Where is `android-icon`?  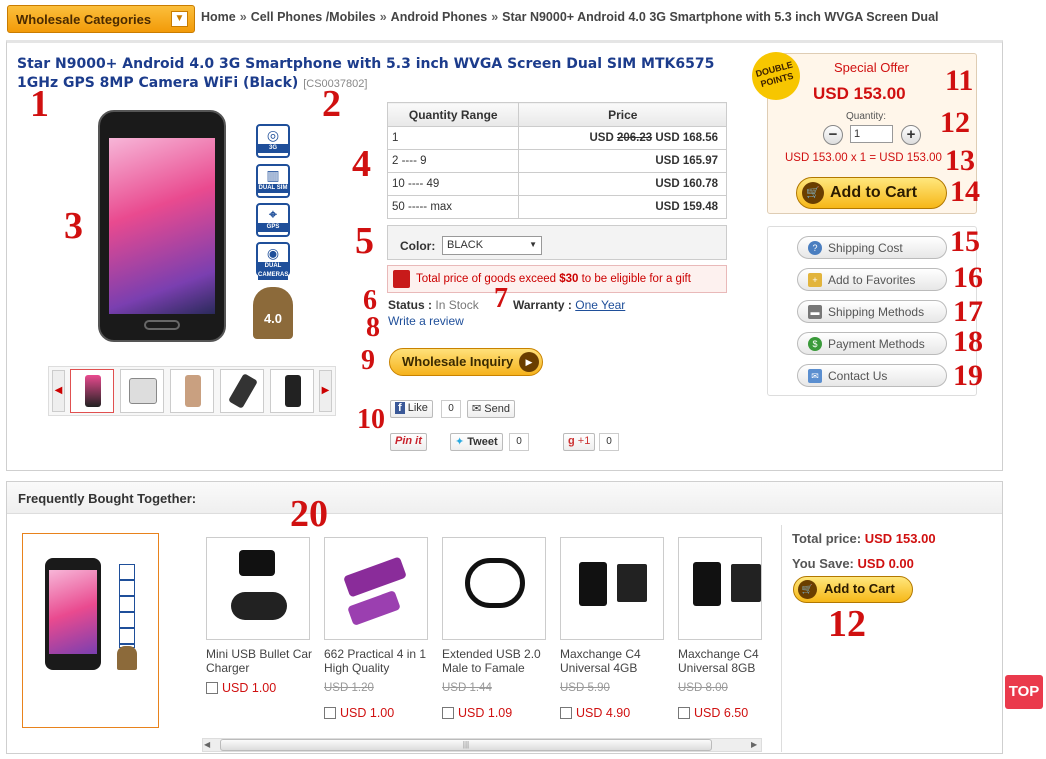
android-icon is located at coordinates (127, 658).